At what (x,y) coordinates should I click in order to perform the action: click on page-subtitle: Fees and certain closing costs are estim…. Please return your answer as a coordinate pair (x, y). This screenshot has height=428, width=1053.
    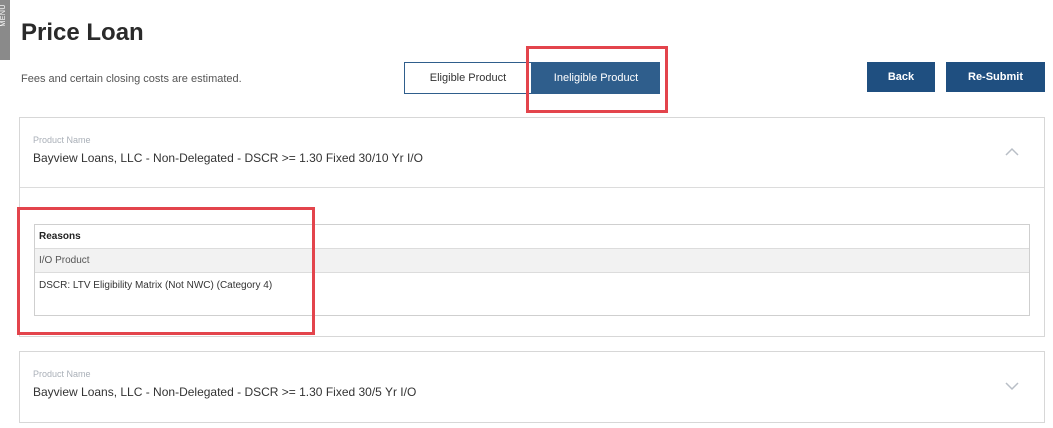
    Looking at the image, I should click on (131, 79).